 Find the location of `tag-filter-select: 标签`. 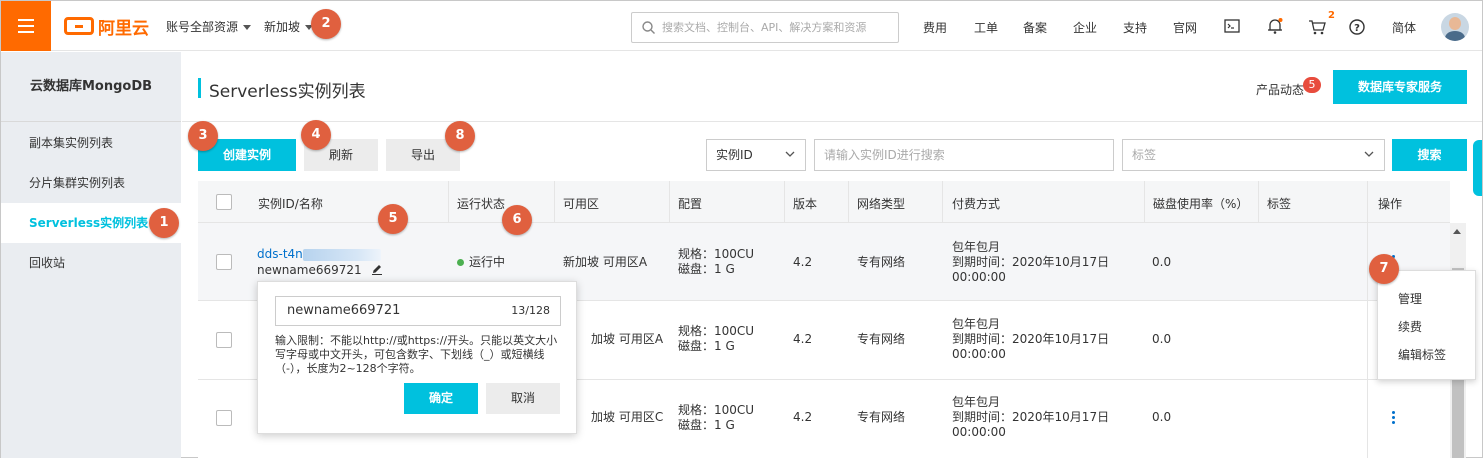

tag-filter-select: 标签 is located at coordinates (1253, 155).